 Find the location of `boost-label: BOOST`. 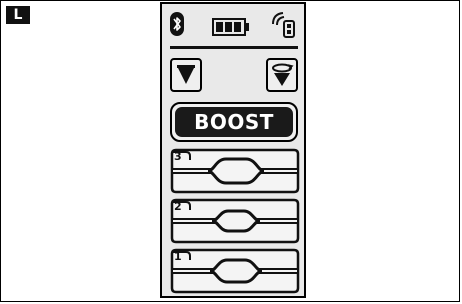

boost-label: BOOST is located at coordinates (234, 122).